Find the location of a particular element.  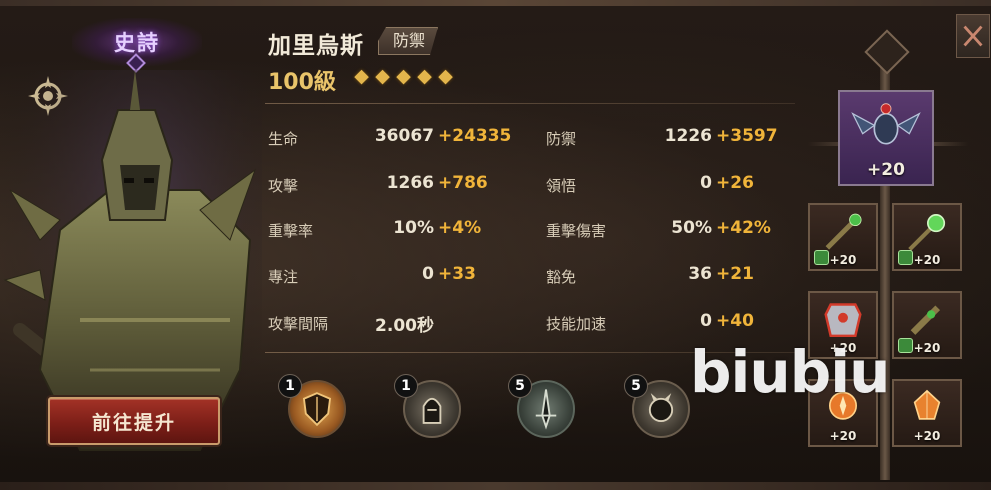

stat-label-focus: 專注 is located at coordinates (283, 277).